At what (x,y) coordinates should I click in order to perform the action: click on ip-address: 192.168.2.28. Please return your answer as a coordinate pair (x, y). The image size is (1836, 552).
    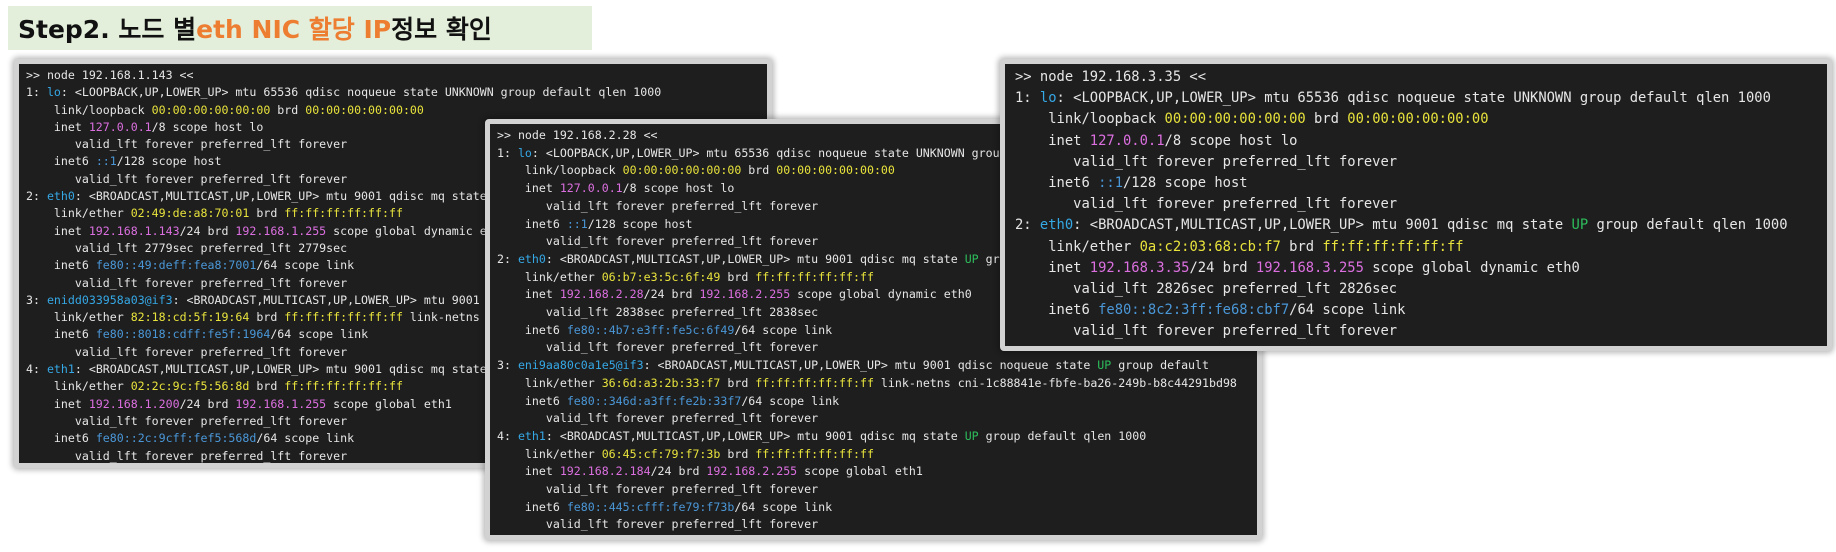
    Looking at the image, I should click on (601, 294).